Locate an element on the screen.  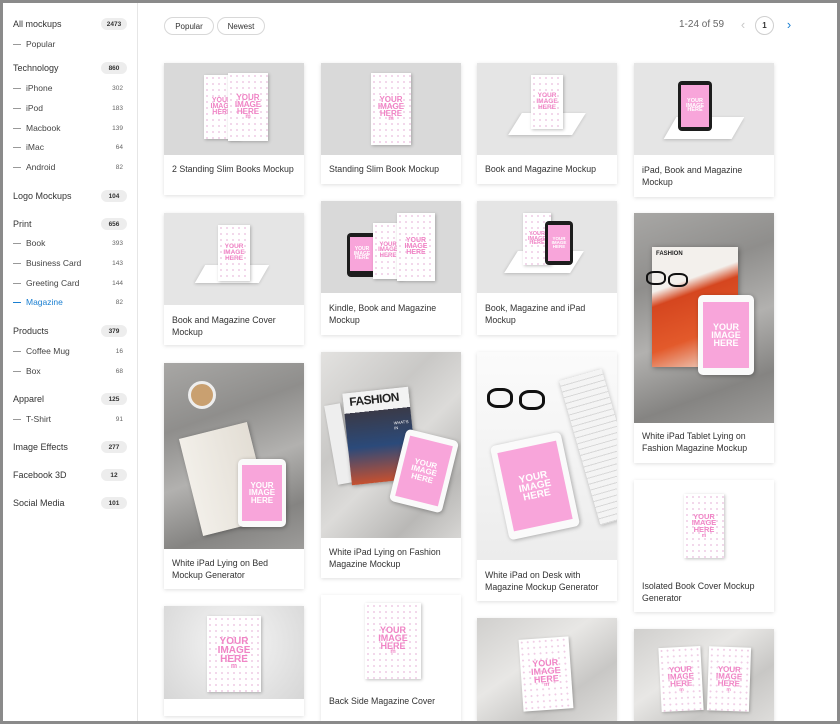
sidebar-item-label: Book is located at coordinates (36, 243).